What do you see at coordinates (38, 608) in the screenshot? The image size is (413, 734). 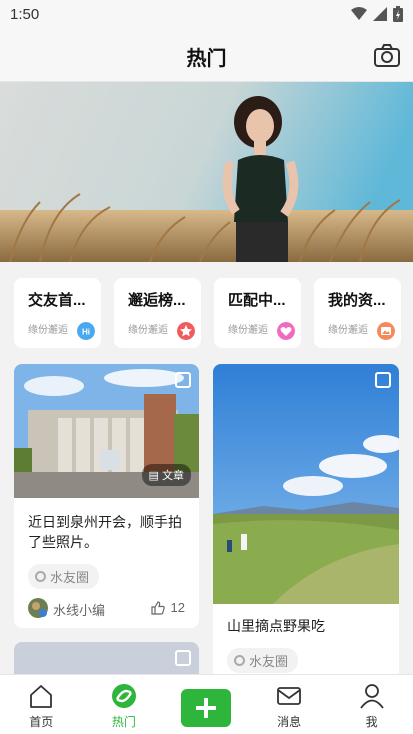 I see `avatar` at bounding box center [38, 608].